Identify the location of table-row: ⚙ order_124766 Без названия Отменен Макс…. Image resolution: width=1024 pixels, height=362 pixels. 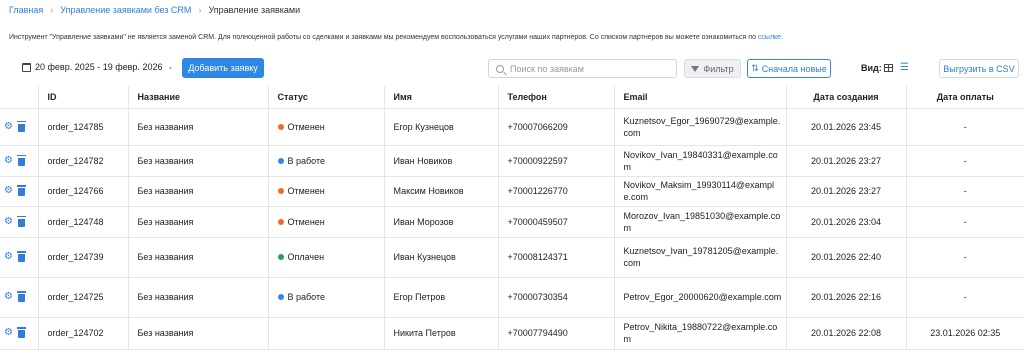
(512, 191).